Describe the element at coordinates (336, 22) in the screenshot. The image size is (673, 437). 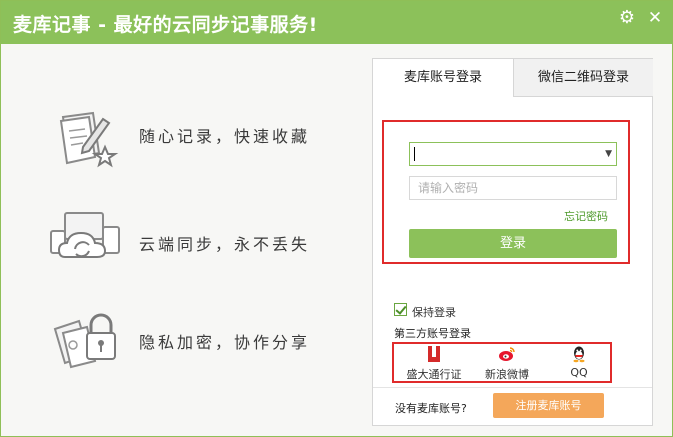
I see `title-bar: 麦库记事 - 最好的云同步记事服务! ⚙ ✕` at that location.